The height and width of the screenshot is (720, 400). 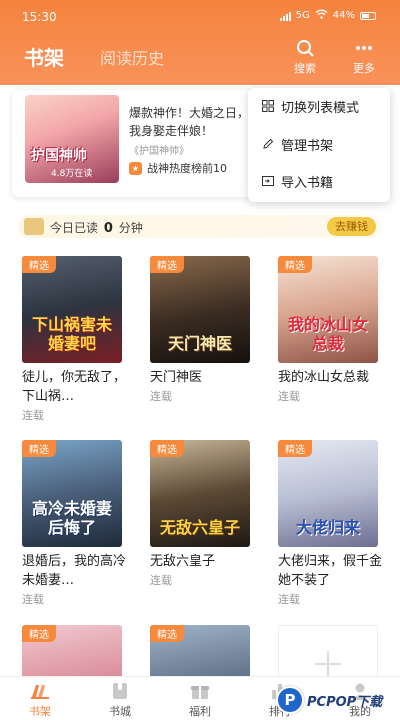 I want to click on cover-title: 我的冰山女总裁, so click(x=327, y=334).